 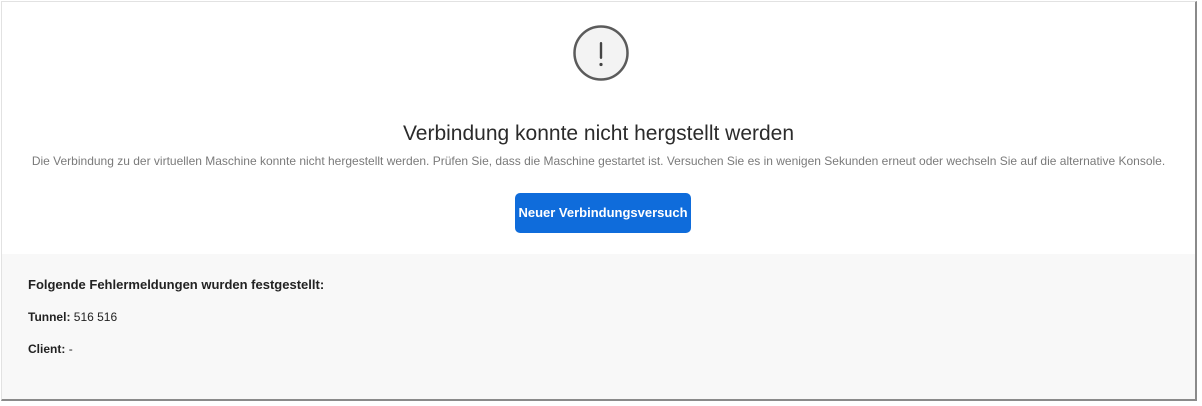 I want to click on tunnel-value: 516 516, so click(x=95, y=317).